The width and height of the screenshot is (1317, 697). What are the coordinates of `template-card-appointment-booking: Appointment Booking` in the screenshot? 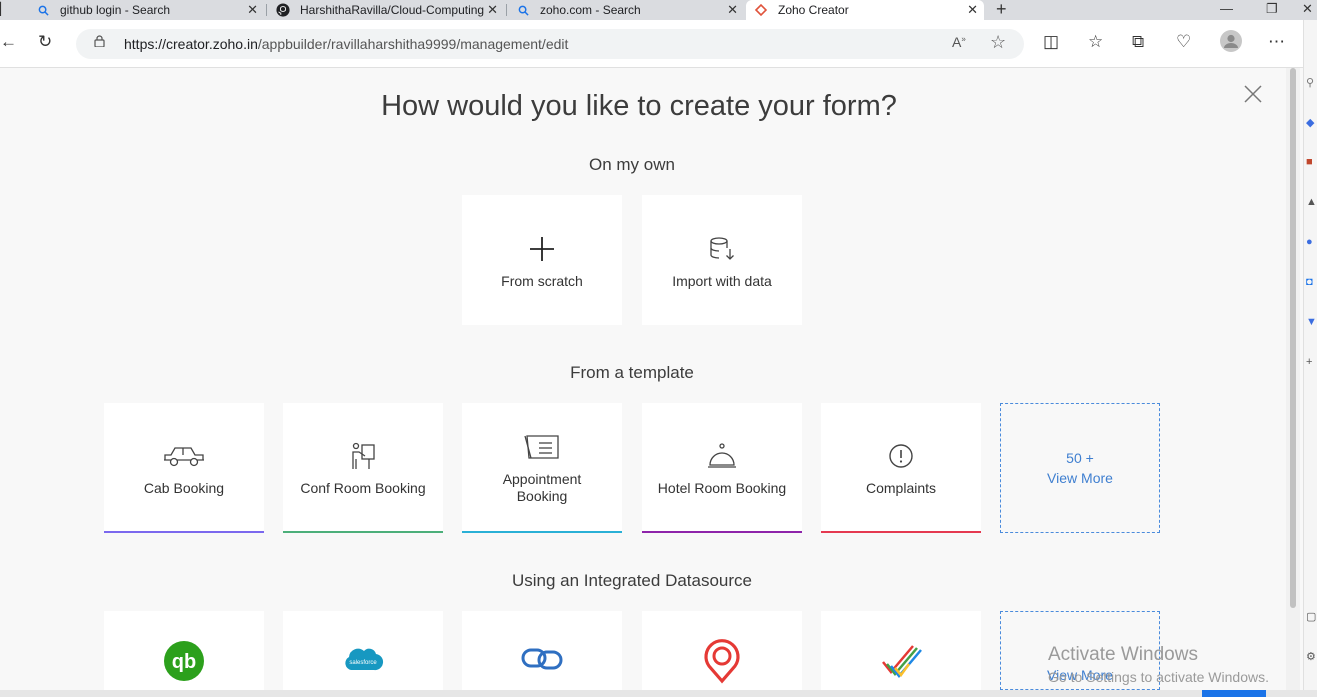 It's located at (542, 468).